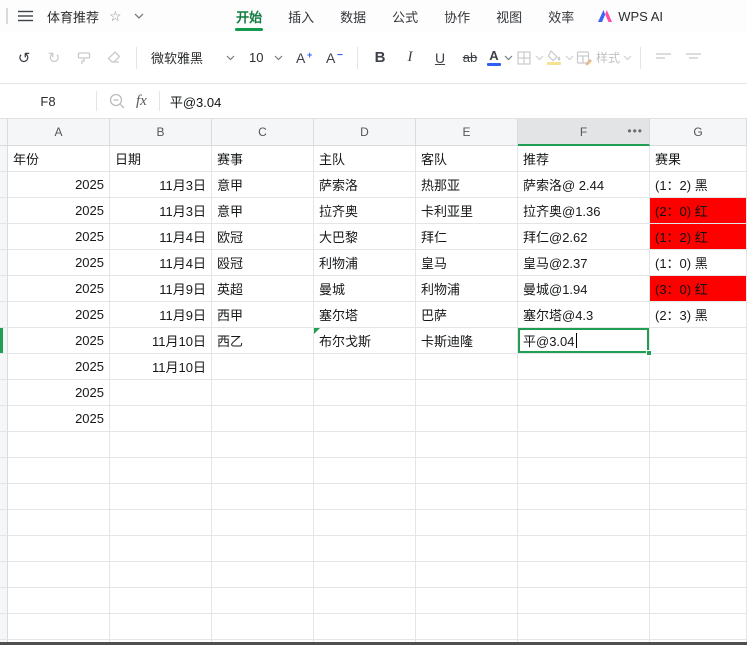  What do you see at coordinates (698, 289) in the screenshot?
I see `cell-G6: (3：0) 红` at bounding box center [698, 289].